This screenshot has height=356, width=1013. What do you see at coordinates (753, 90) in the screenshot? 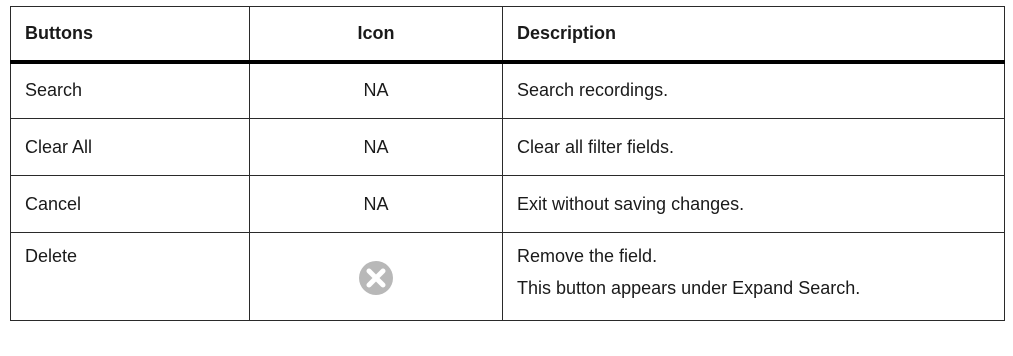
I see `row-description: Search recordings.` at bounding box center [753, 90].